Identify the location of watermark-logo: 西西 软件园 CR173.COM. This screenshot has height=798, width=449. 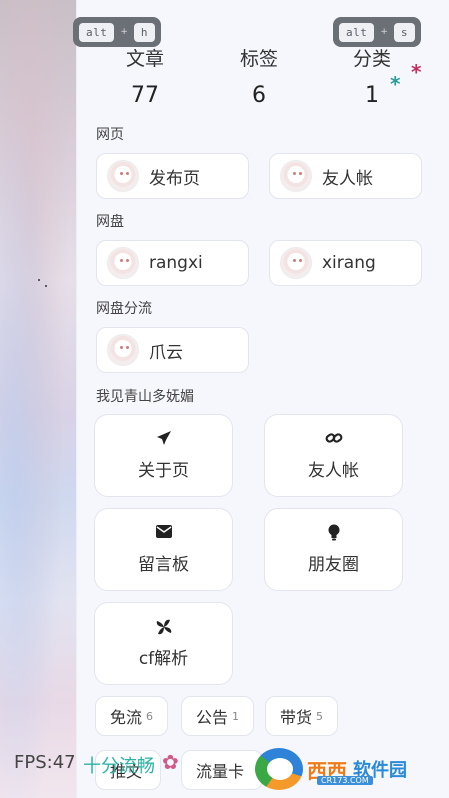
(350, 769).